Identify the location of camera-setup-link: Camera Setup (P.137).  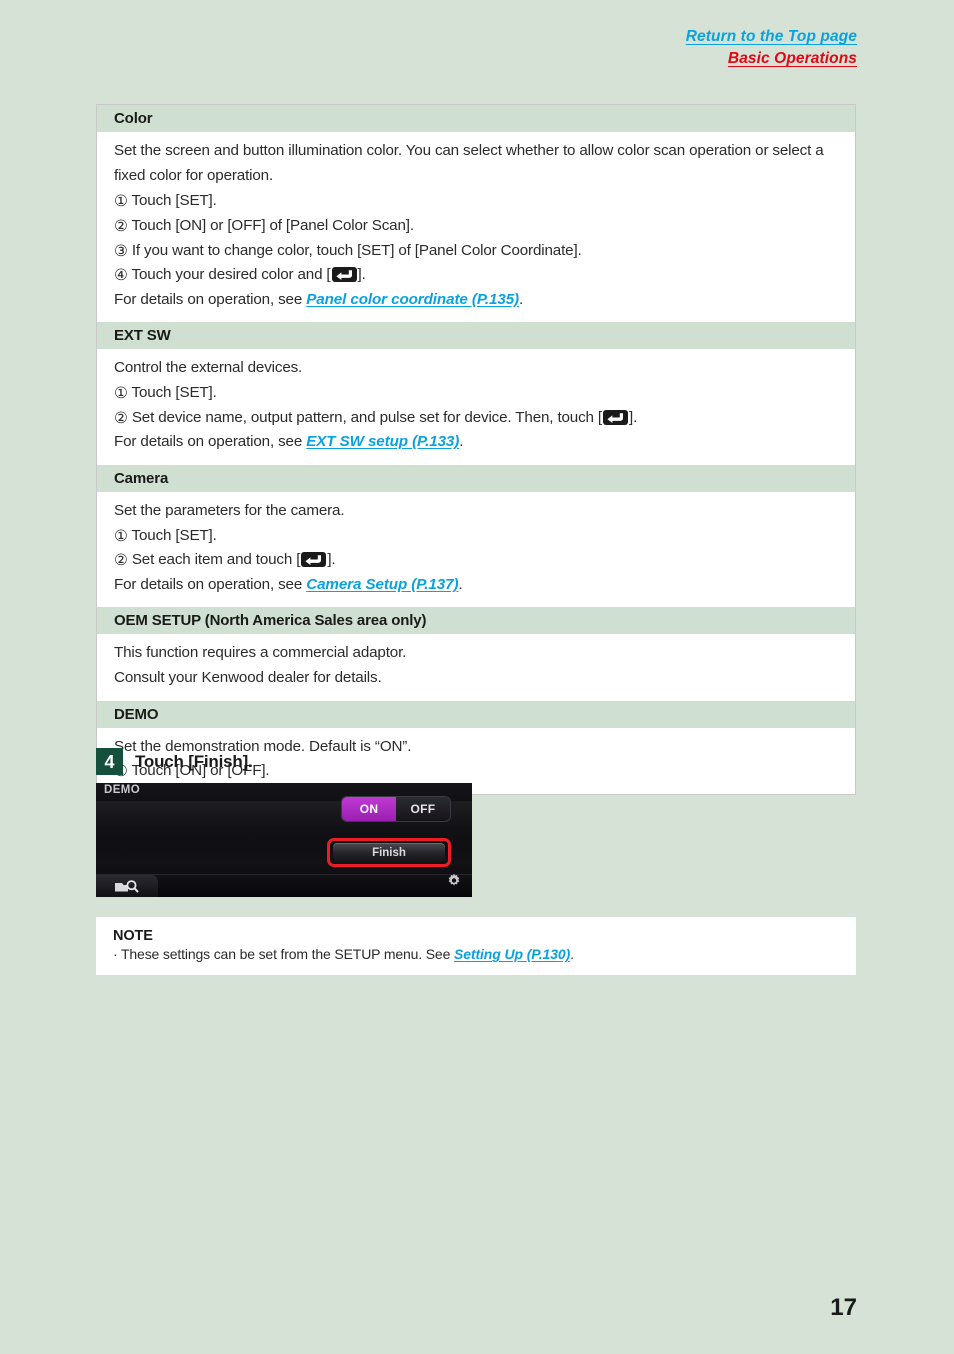
(382, 584).